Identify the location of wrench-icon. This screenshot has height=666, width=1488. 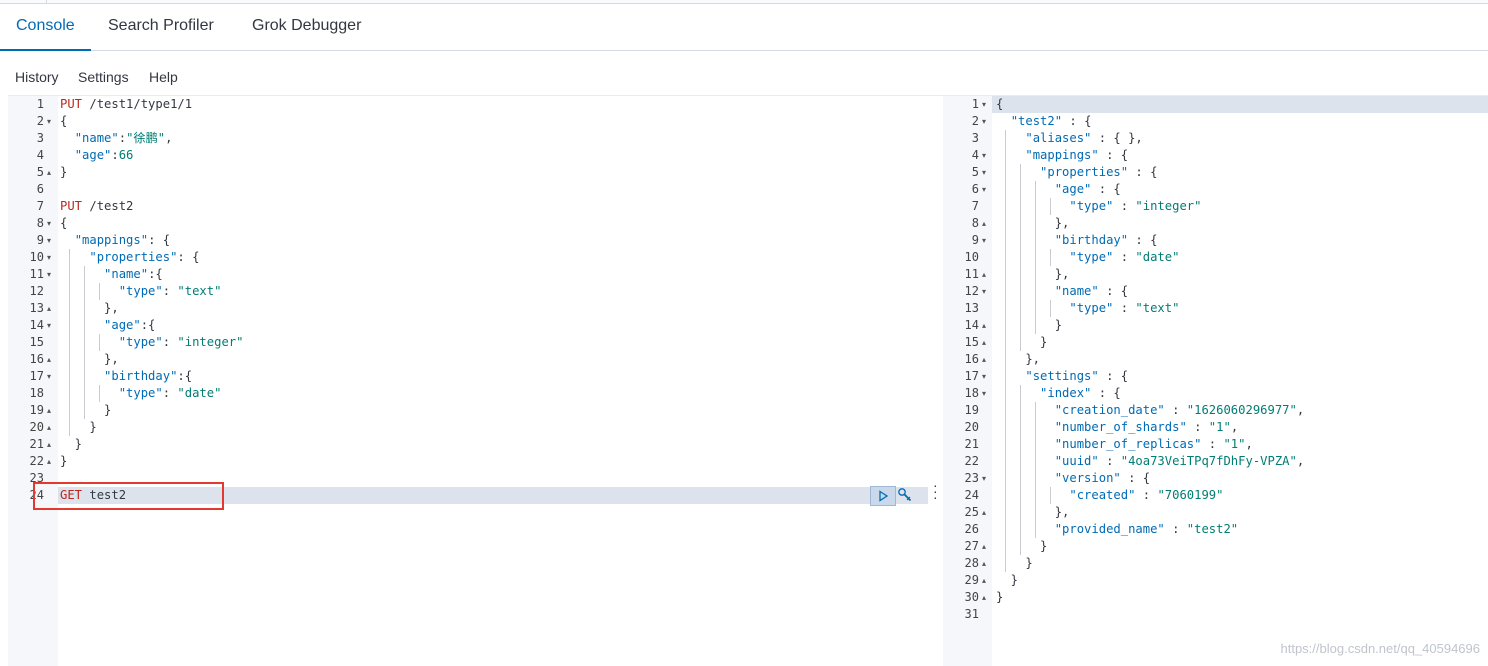
(905, 496).